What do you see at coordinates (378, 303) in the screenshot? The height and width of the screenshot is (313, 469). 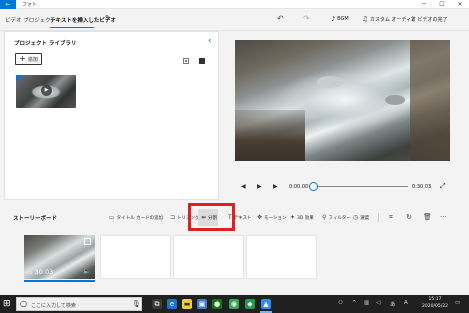 I see `speaker-icon: ◁` at bounding box center [378, 303].